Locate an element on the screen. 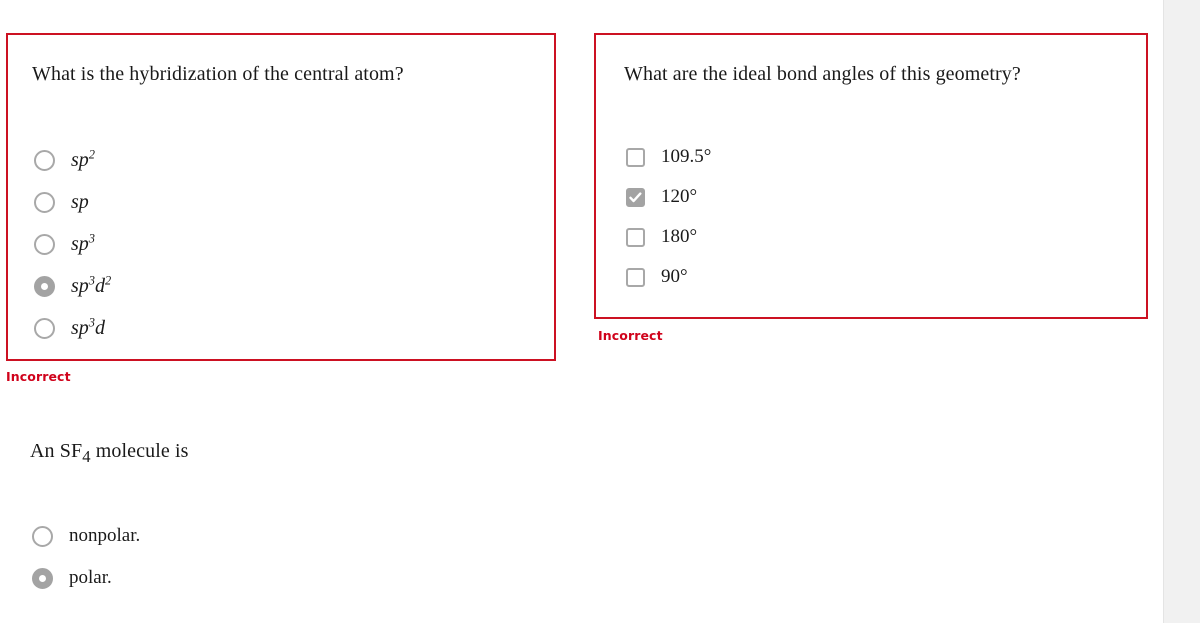  option-label: sp3d is located at coordinates (88, 326).